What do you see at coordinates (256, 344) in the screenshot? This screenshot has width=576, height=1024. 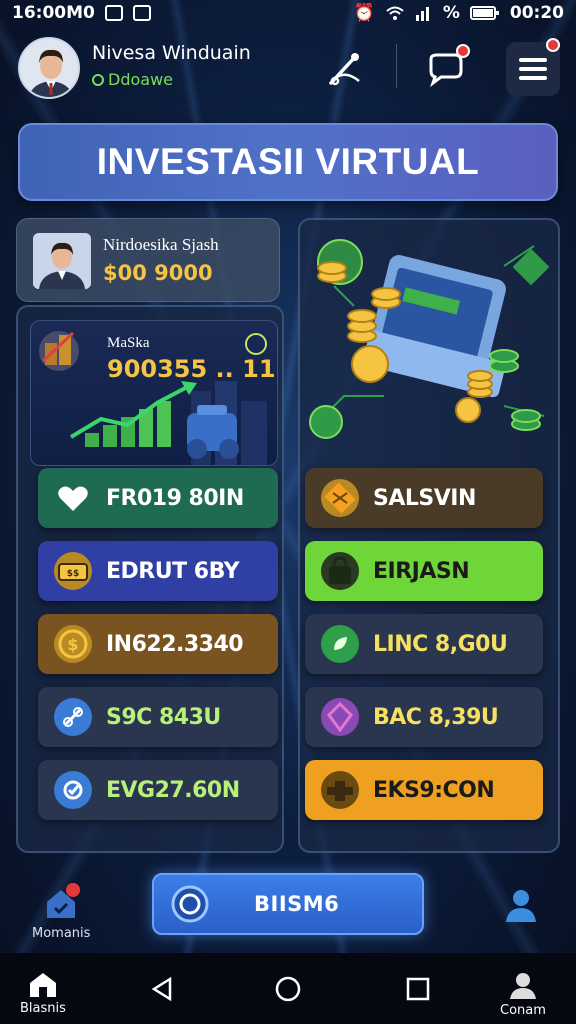 I see `clock-icon` at bounding box center [256, 344].